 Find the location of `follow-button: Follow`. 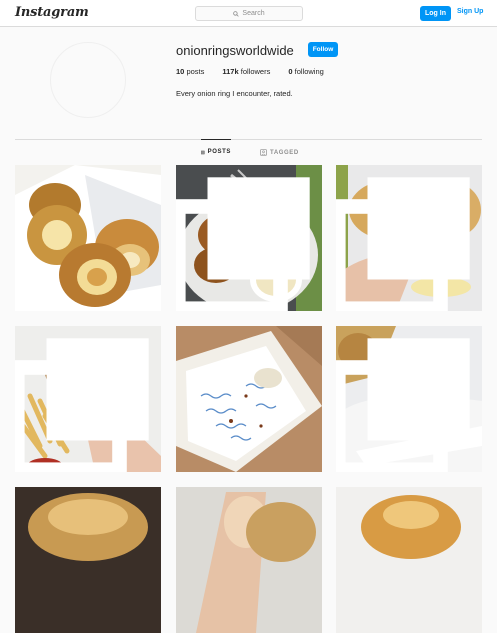

follow-button: Follow is located at coordinates (323, 49).